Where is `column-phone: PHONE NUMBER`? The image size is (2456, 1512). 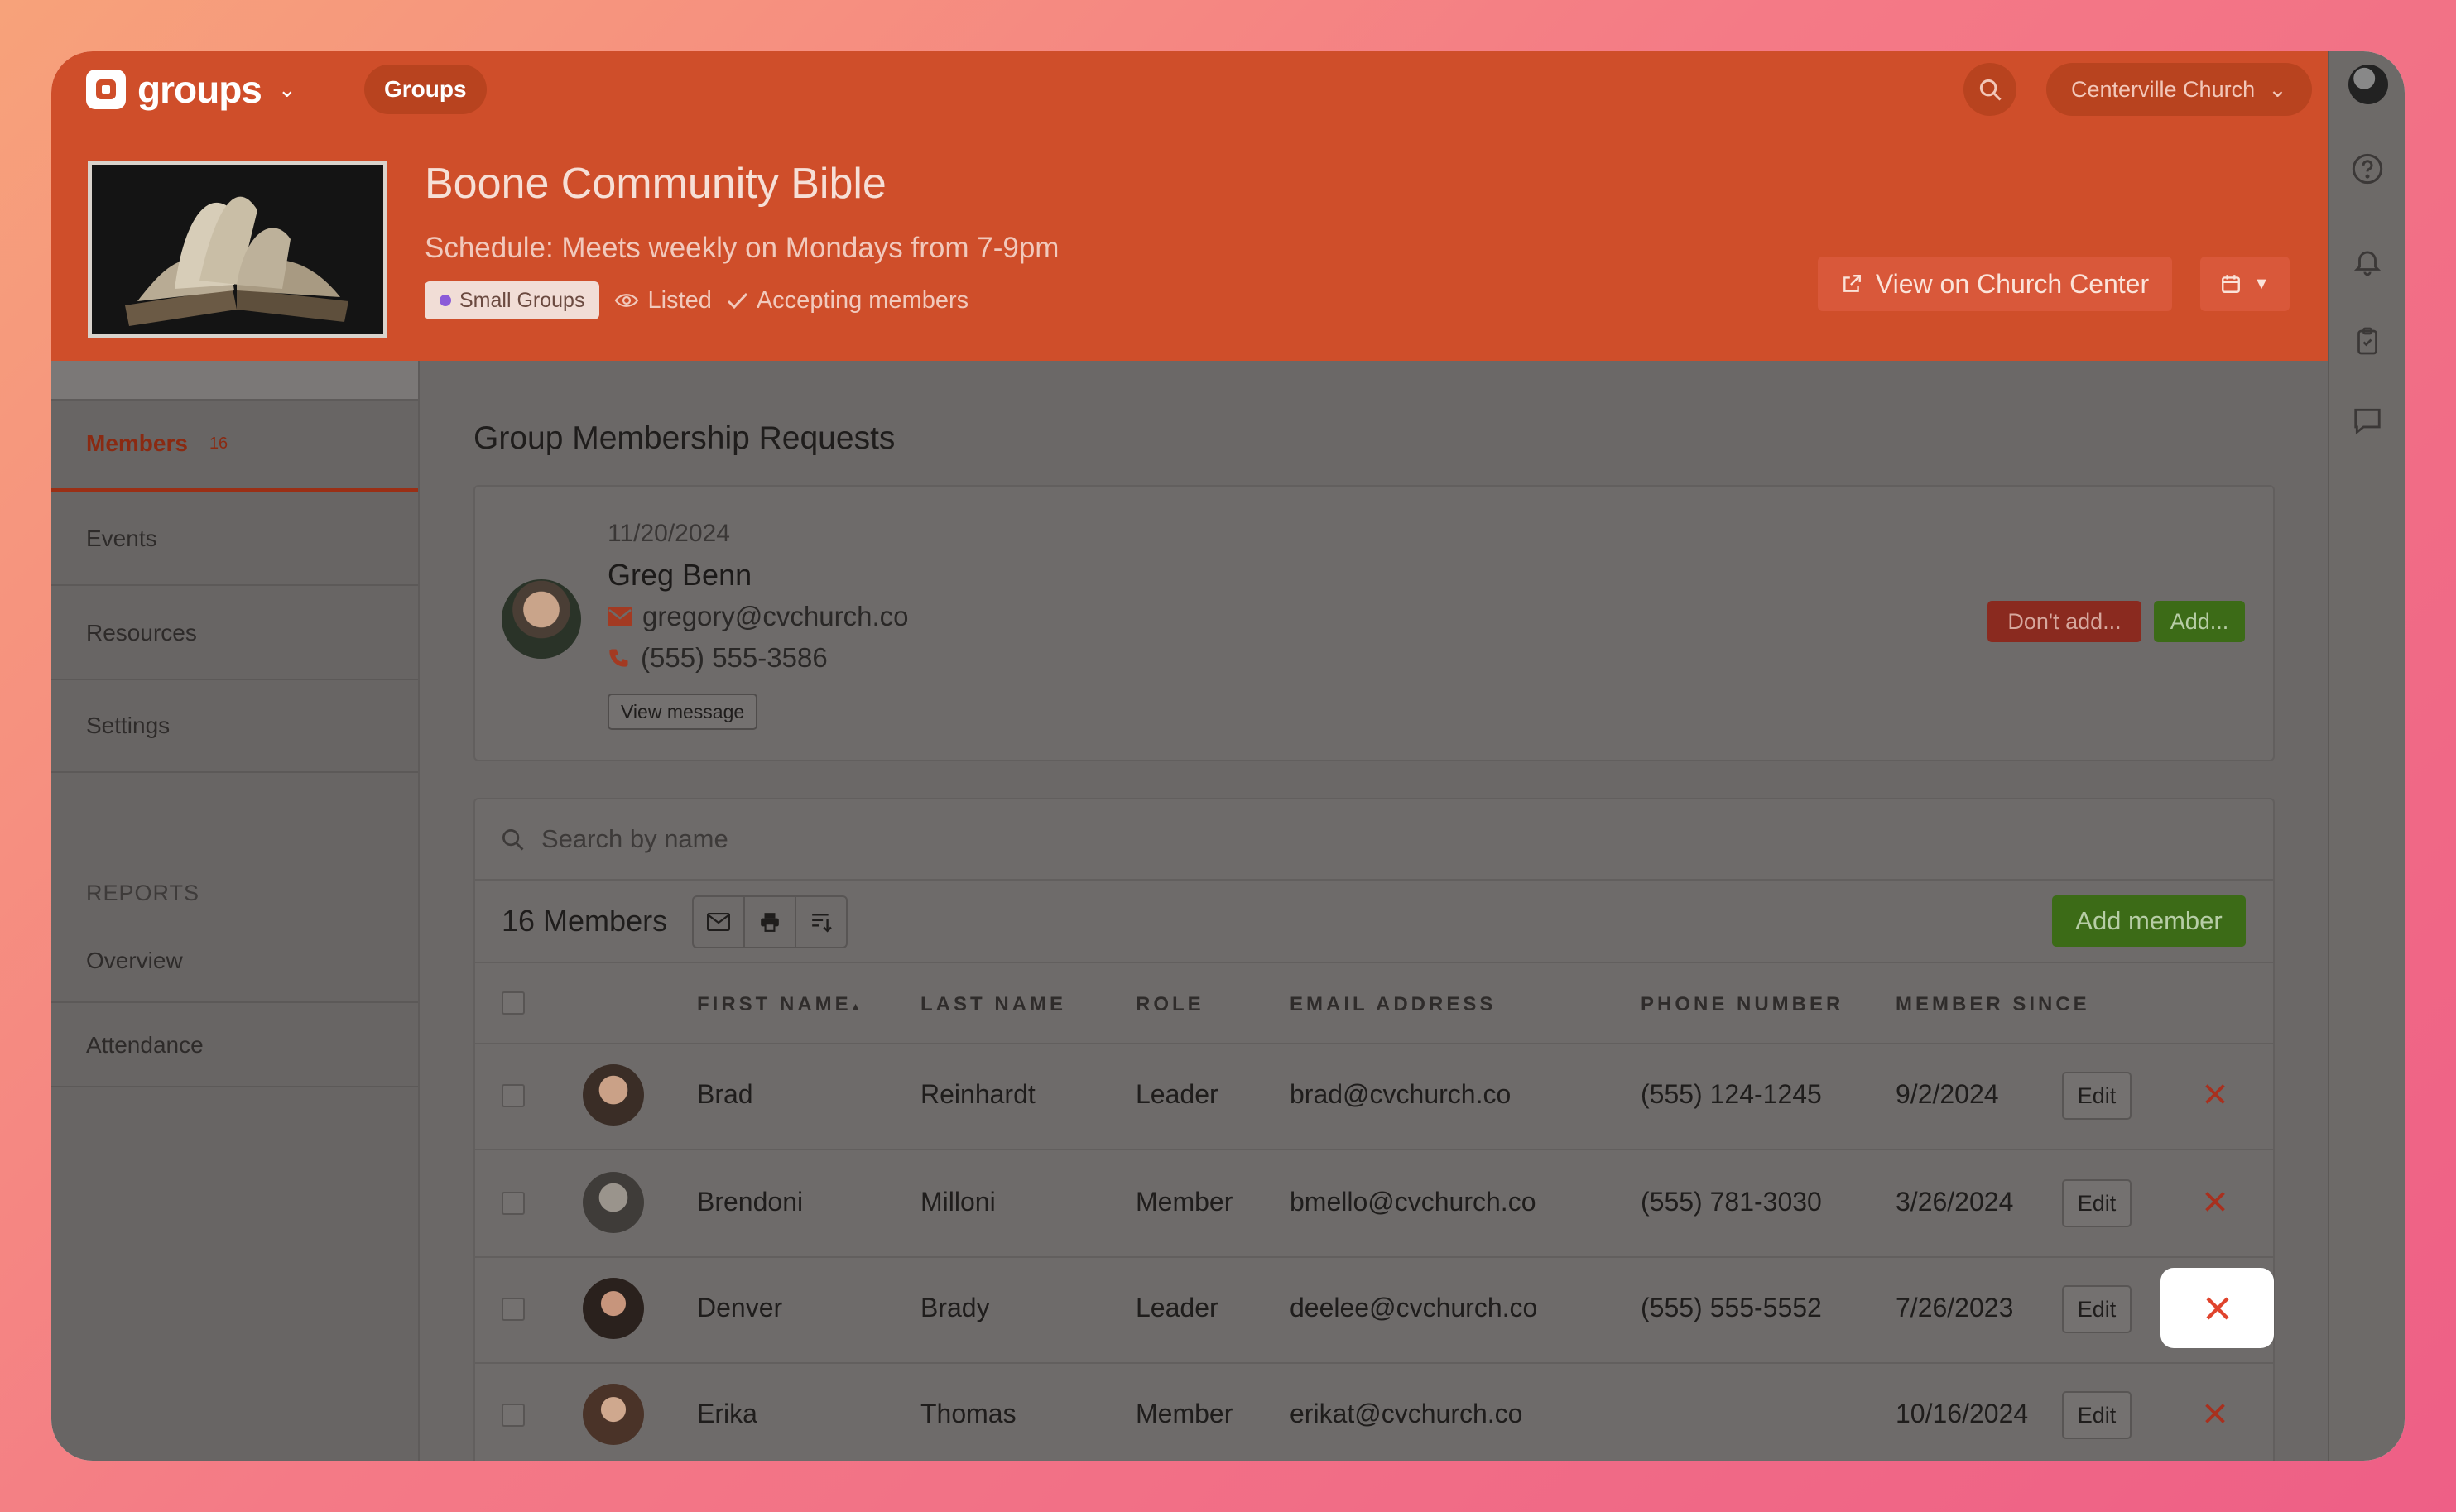
column-phone: PHONE NUMBER is located at coordinates (1742, 1004).